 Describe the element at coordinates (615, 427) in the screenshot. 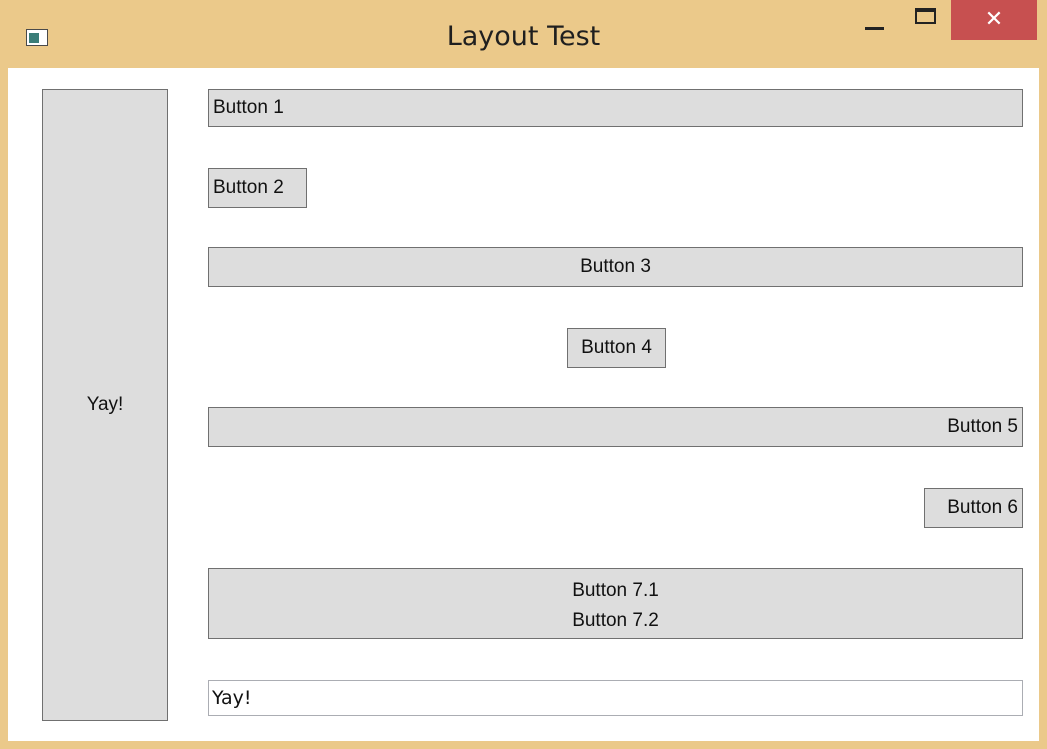

I see `button-5: Button 5` at that location.